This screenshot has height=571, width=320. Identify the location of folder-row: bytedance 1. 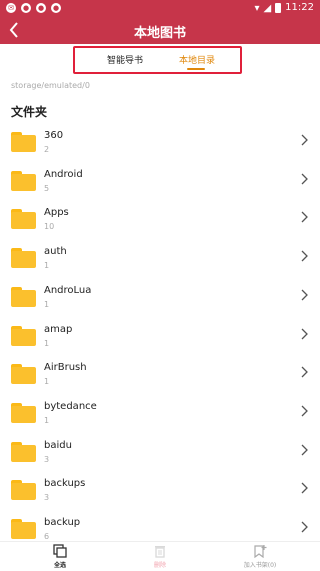
(160, 412).